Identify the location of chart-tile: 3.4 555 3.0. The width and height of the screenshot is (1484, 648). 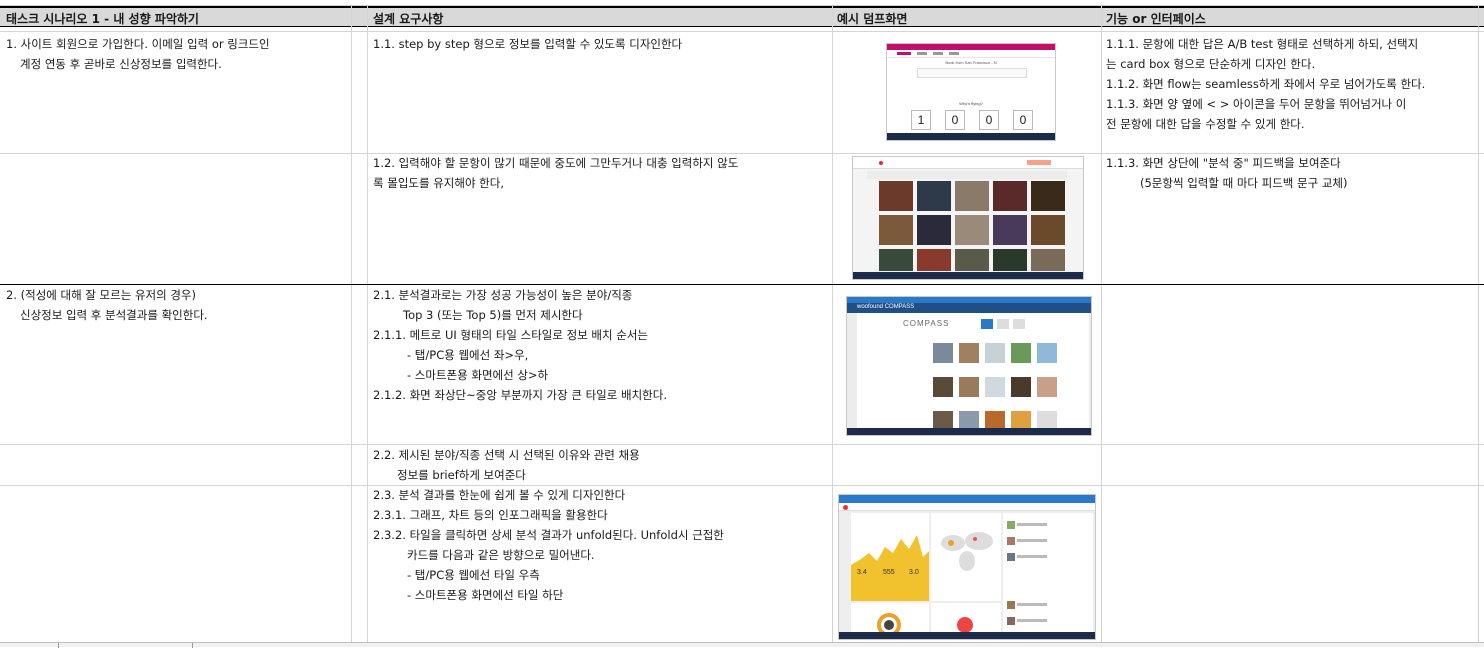
(890, 557).